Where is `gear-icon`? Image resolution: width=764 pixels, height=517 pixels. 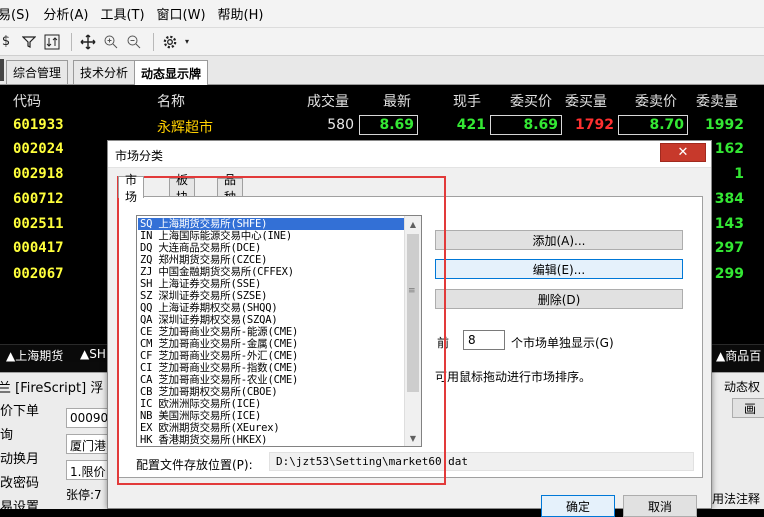 gear-icon is located at coordinates (170, 42).